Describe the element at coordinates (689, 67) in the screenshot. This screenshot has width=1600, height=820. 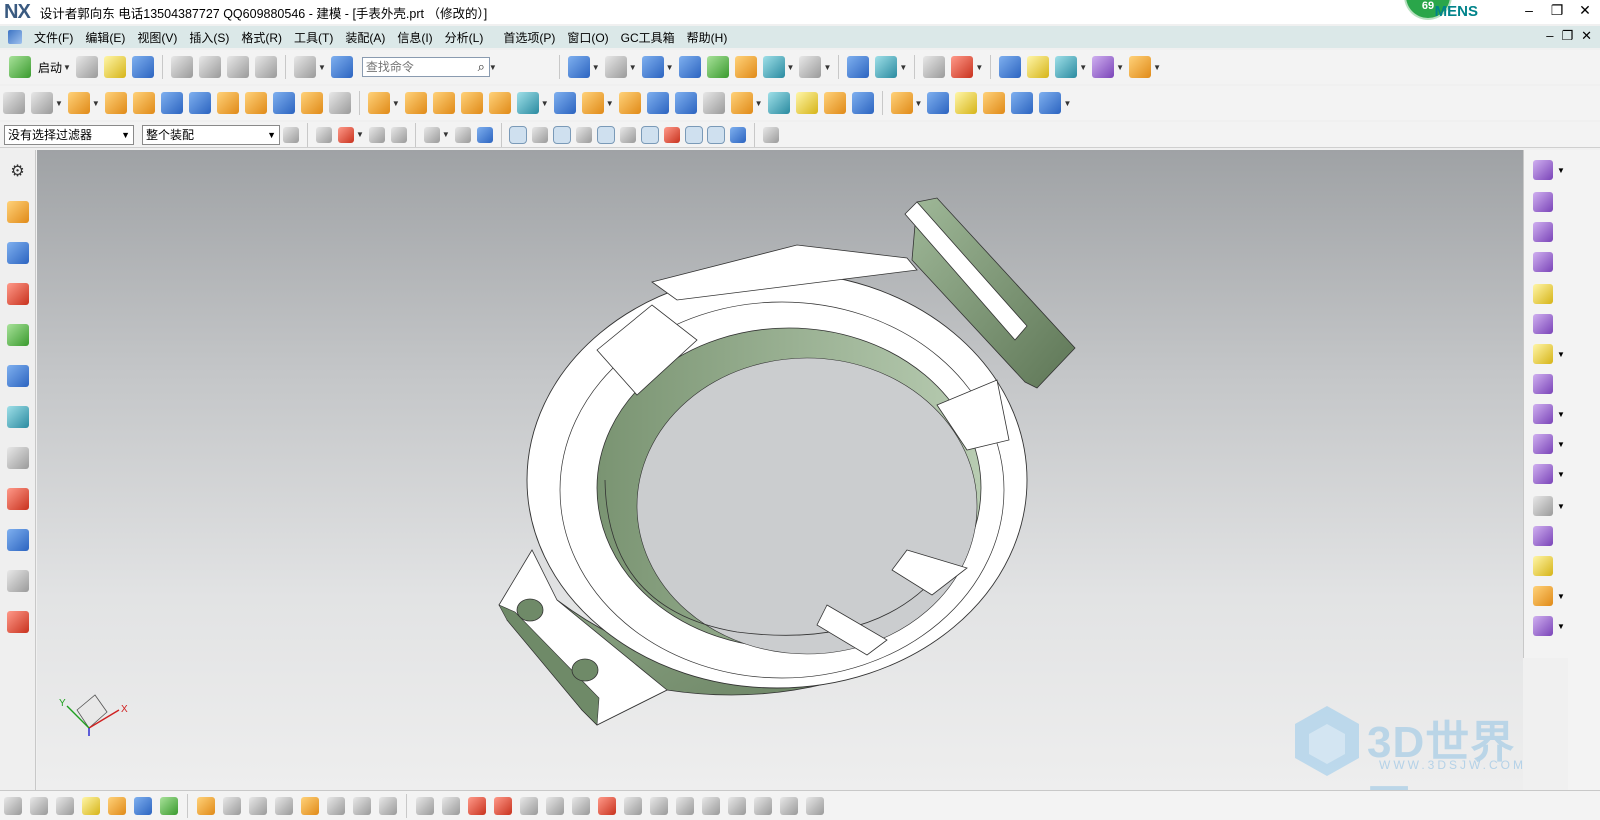
I see `orient-view-icon` at that location.